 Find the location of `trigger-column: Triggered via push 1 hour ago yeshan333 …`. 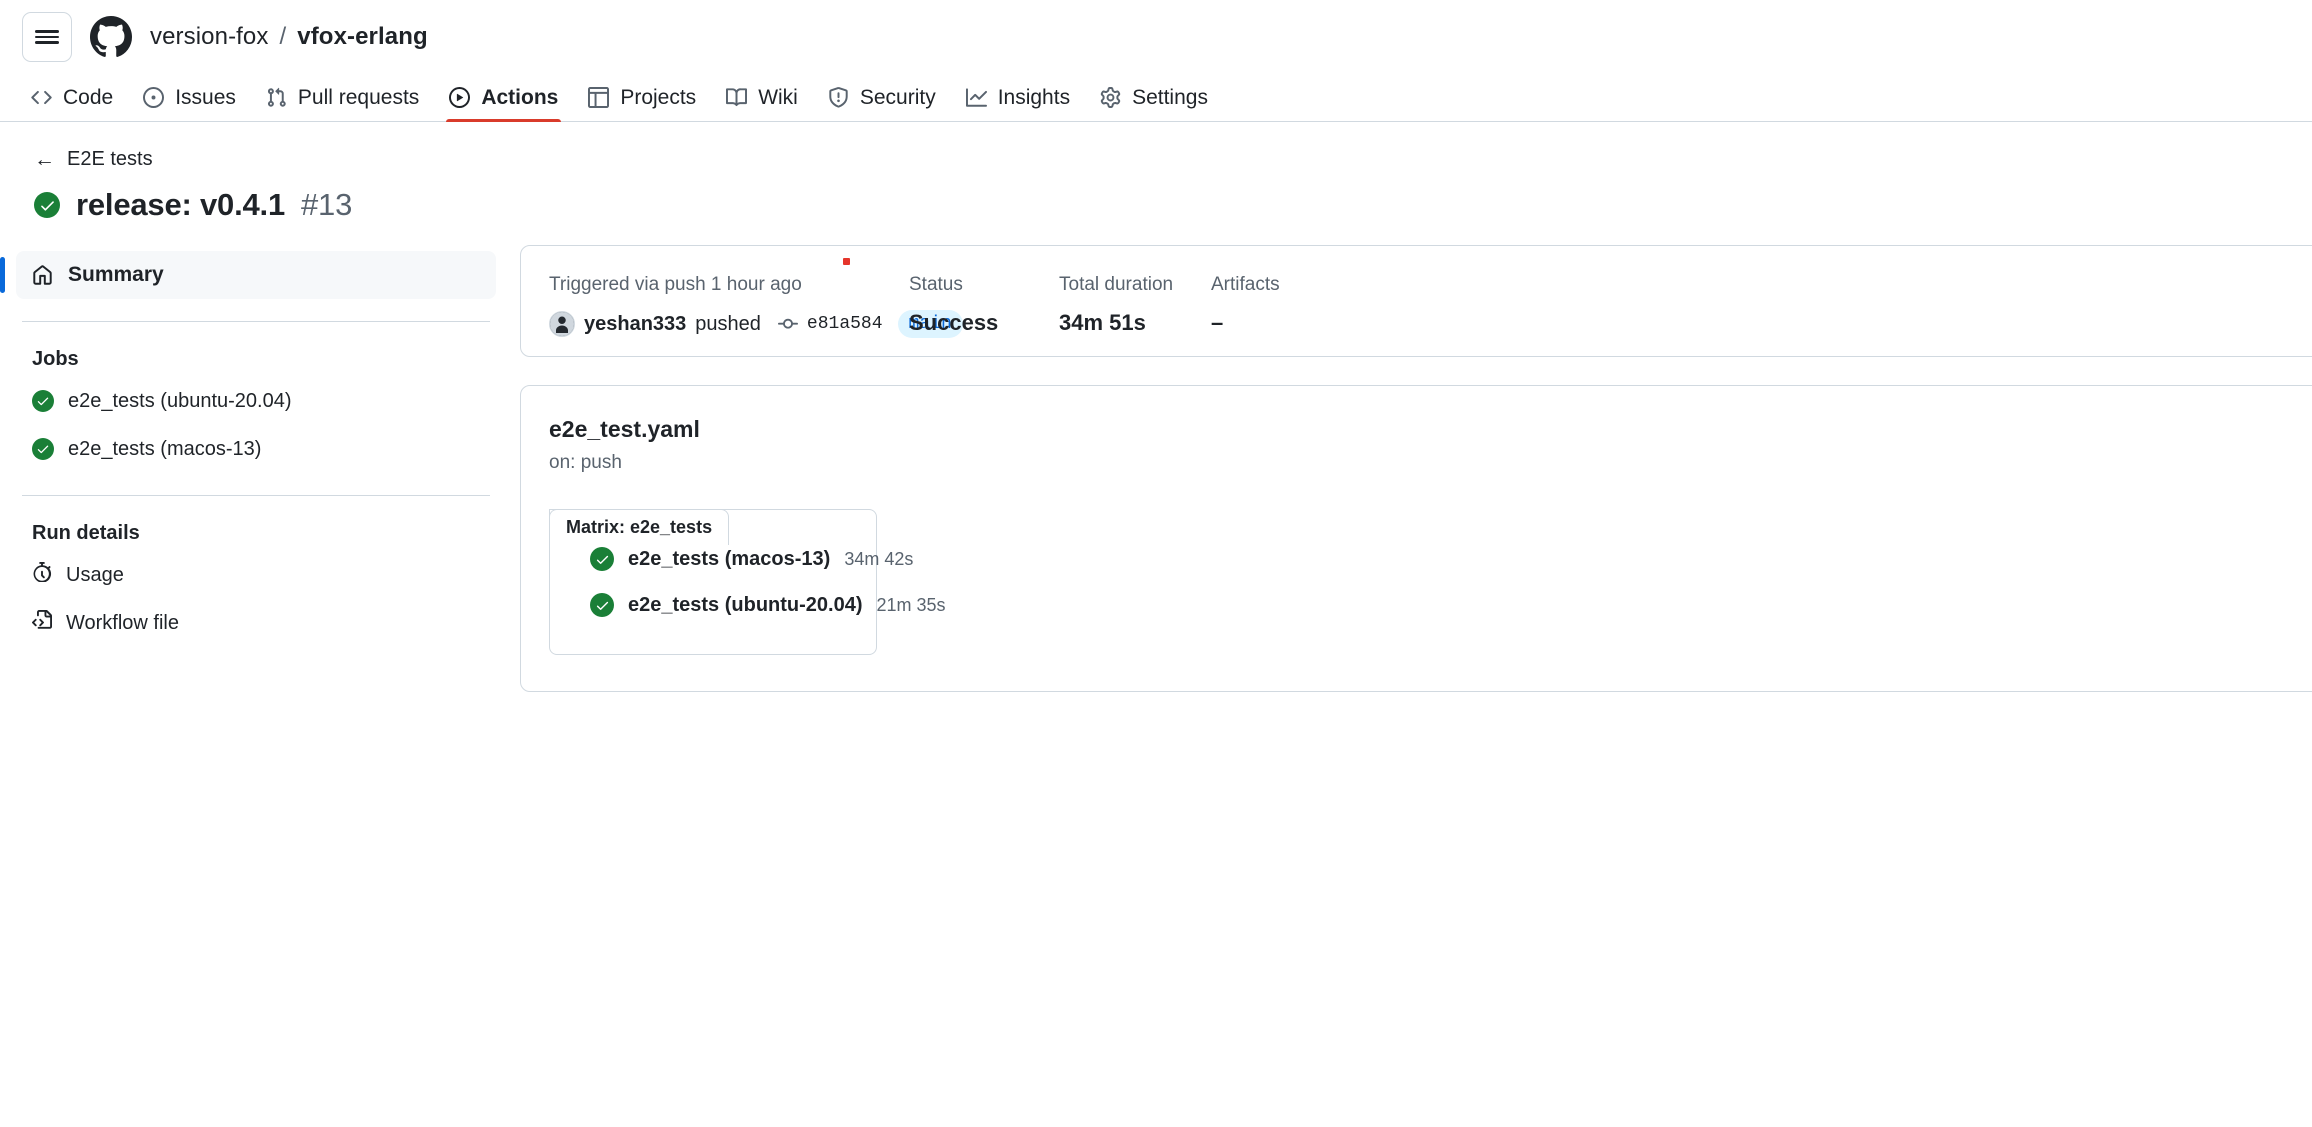

trigger-column: Triggered via push 1 hour ago yeshan333 … is located at coordinates (756, 306).